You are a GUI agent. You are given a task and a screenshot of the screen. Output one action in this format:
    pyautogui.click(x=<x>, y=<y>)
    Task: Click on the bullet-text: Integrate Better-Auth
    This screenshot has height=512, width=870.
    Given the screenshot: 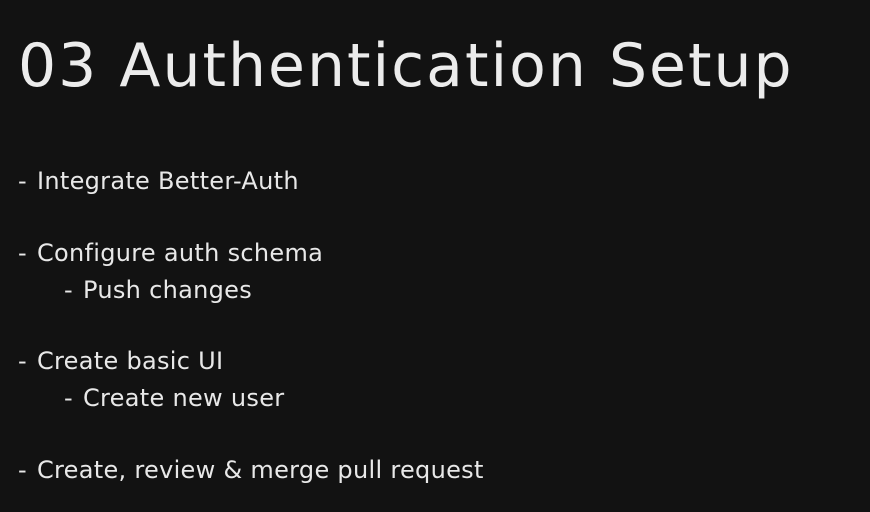 What is the action you would take?
    pyautogui.click(x=167, y=181)
    